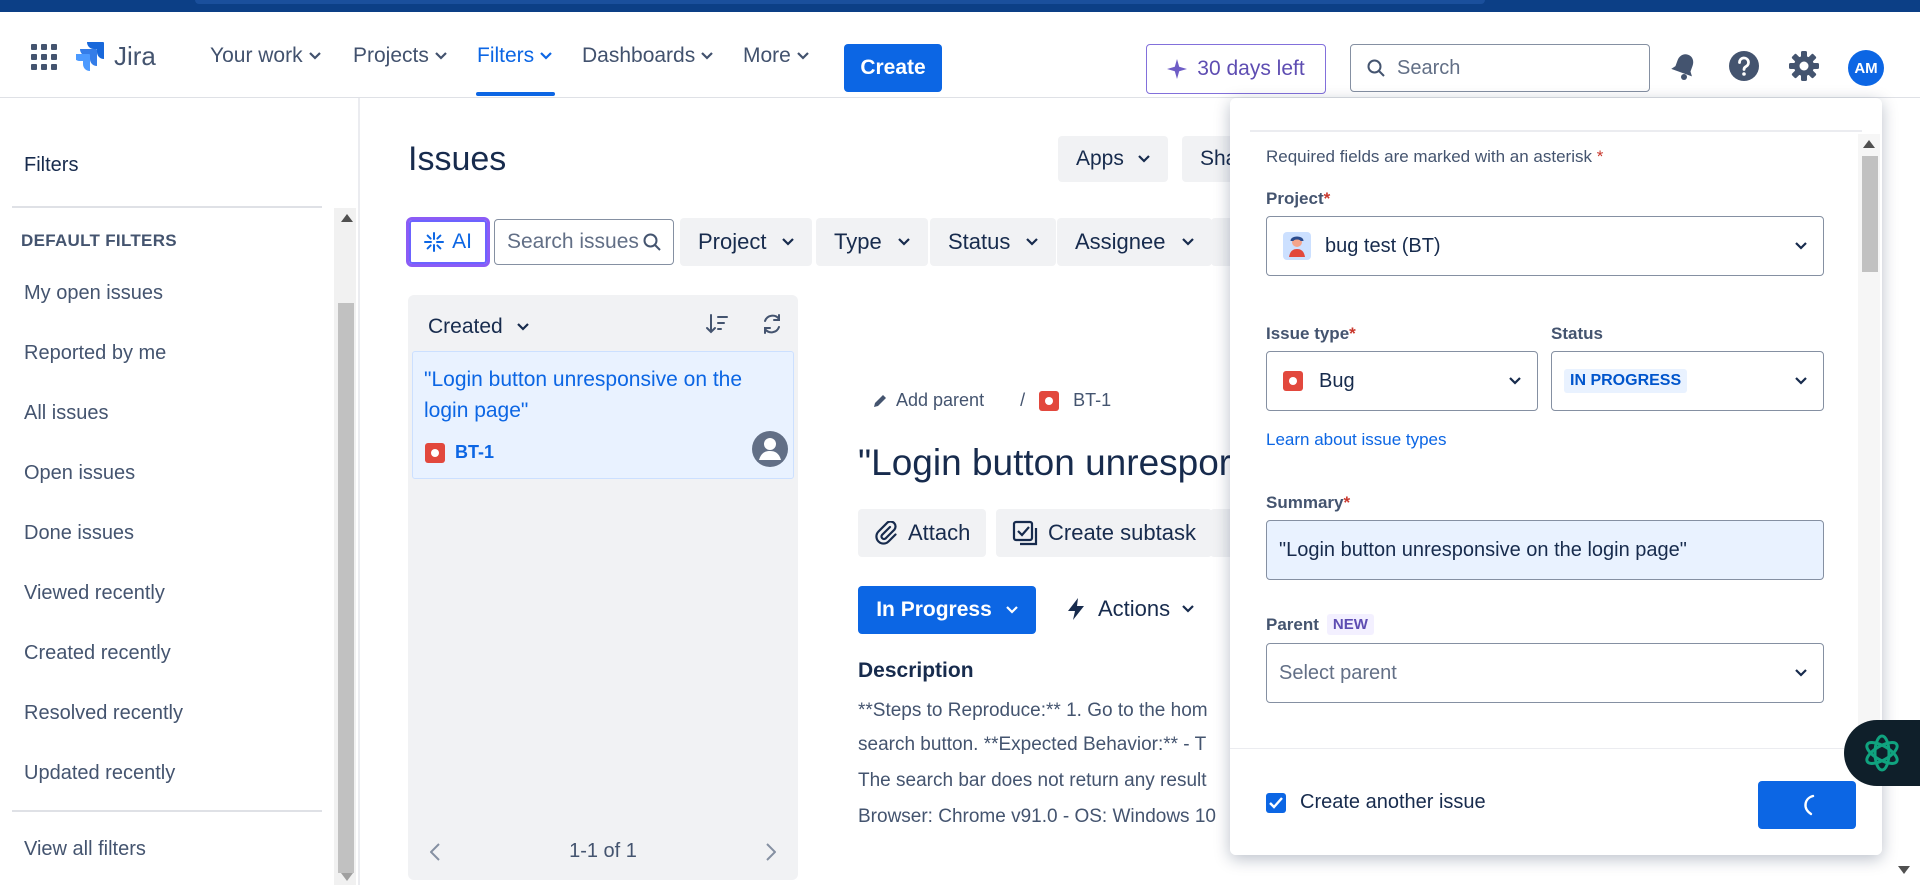 Image resolution: width=1920 pixels, height=885 pixels. I want to click on create-another-label: Create another issue, so click(1393, 802).